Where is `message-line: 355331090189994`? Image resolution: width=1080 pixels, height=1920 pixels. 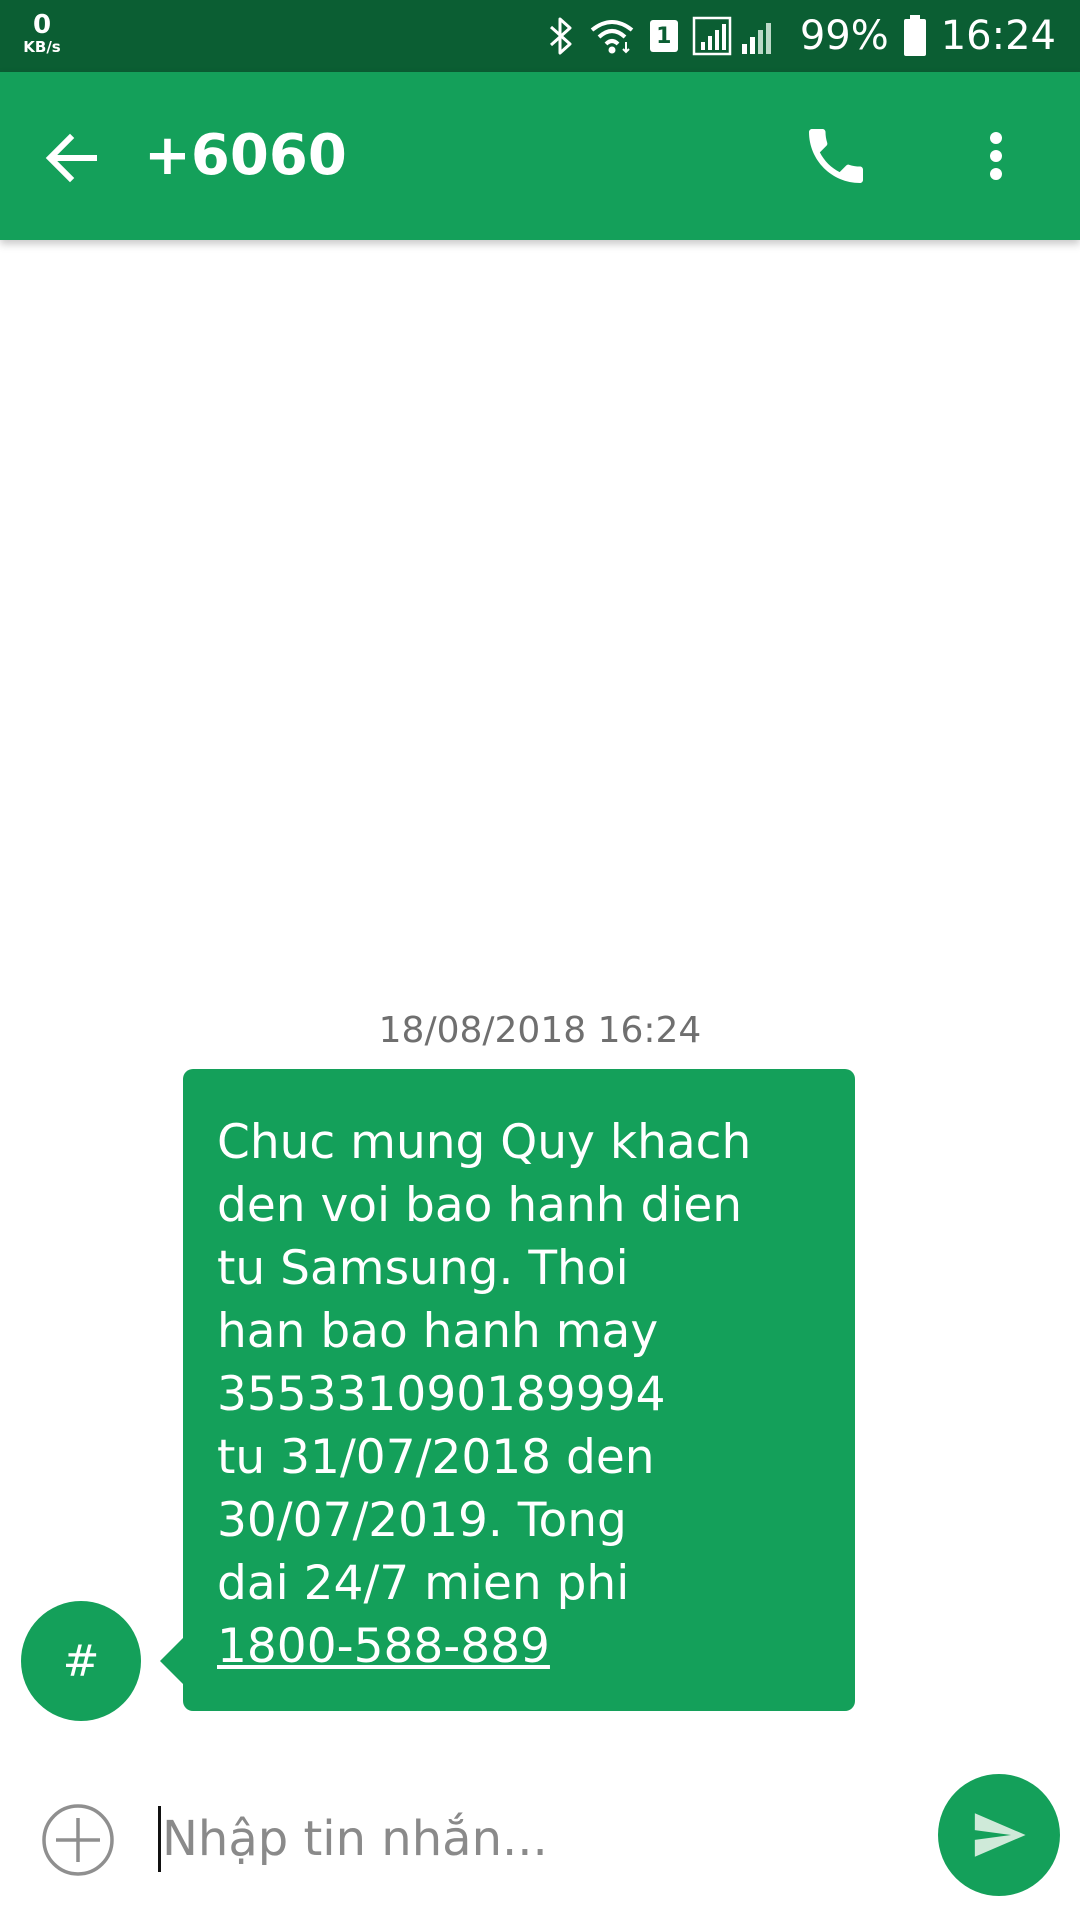
message-line: 355331090189994 is located at coordinates (441, 1394).